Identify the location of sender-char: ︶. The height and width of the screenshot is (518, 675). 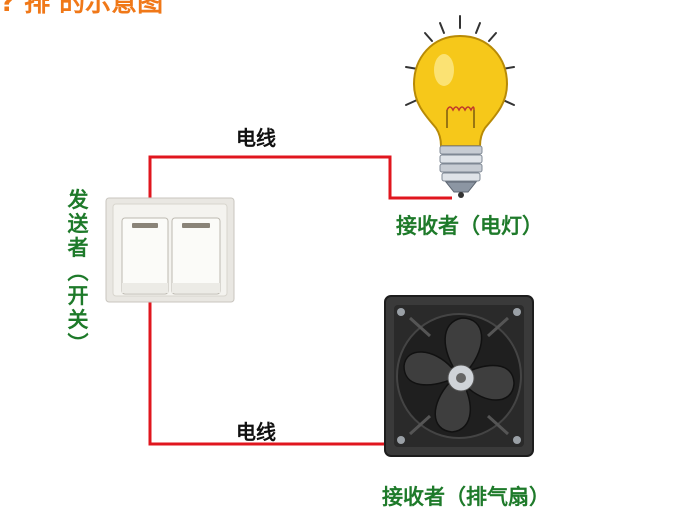
(78, 344).